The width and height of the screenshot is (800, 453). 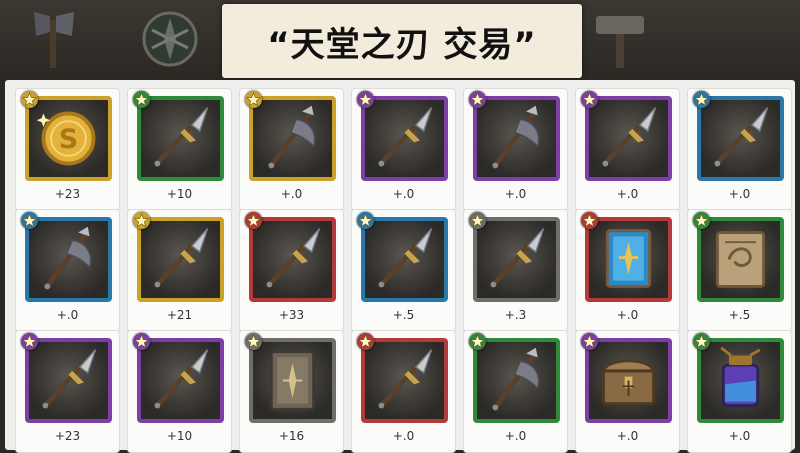 What do you see at coordinates (515, 315) in the screenshot?
I see `item-count: +.3` at bounding box center [515, 315].